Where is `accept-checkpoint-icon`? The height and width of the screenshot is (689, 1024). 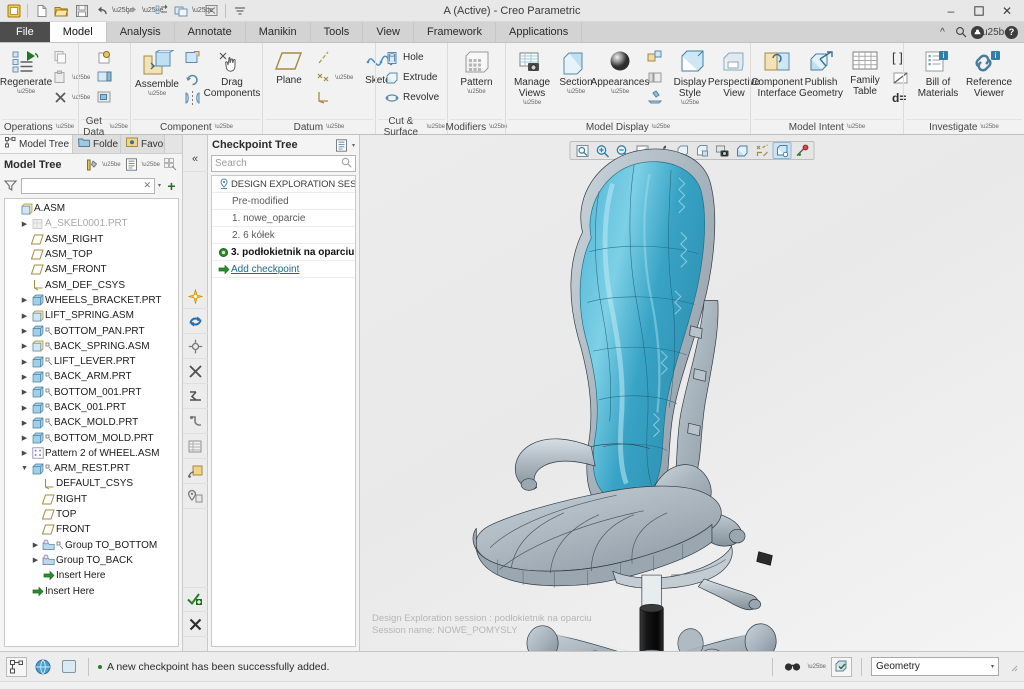 accept-checkpoint-icon is located at coordinates (195, 599).